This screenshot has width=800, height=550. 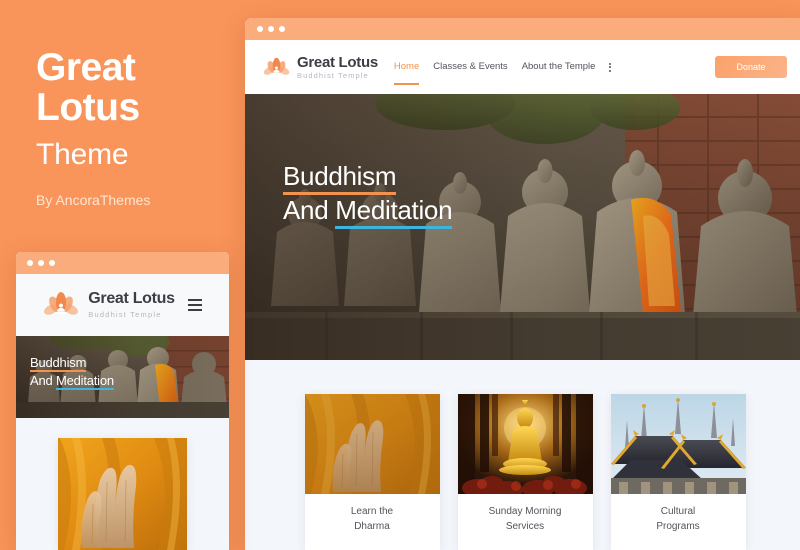 I want to click on mobile-hero-headline: Buddhism And Meditation, so click(x=72, y=372).